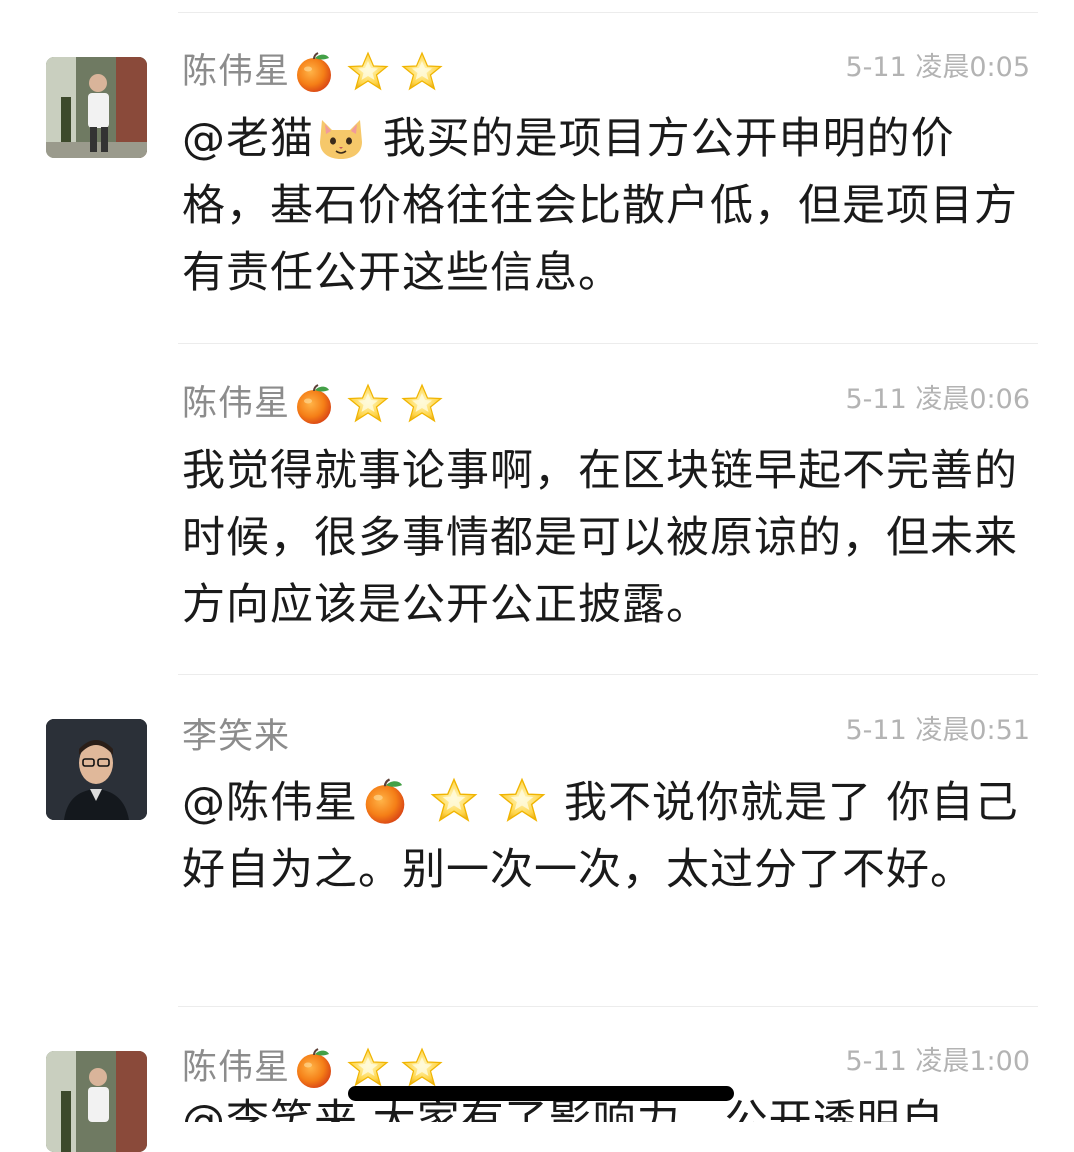  What do you see at coordinates (938, 67) in the screenshot?
I see `comment-time: 5-11 凌晨0:05` at bounding box center [938, 67].